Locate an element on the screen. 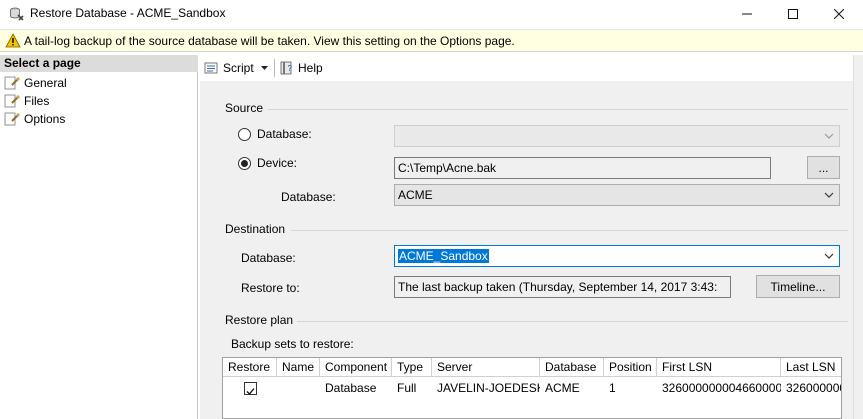 This screenshot has height=419, width=863. help-label: Help is located at coordinates (310, 68).